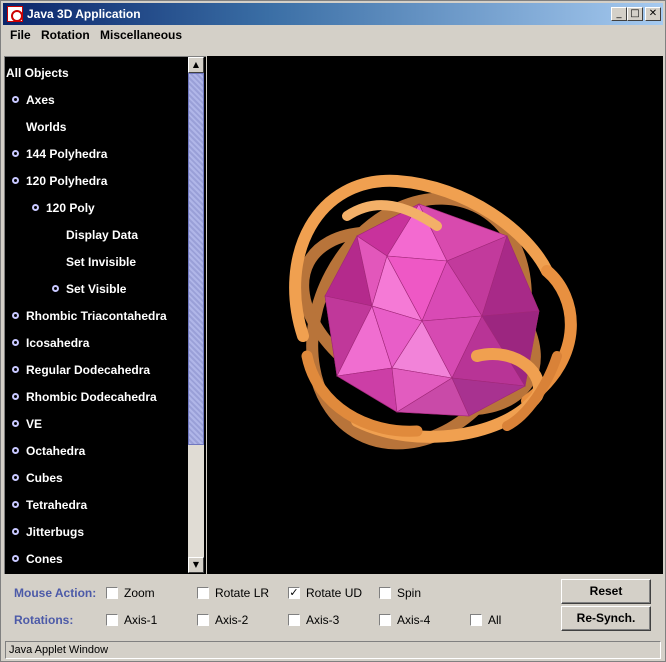 The image size is (666, 662). I want to click on checkbox-label: Axis-2, so click(232, 620).